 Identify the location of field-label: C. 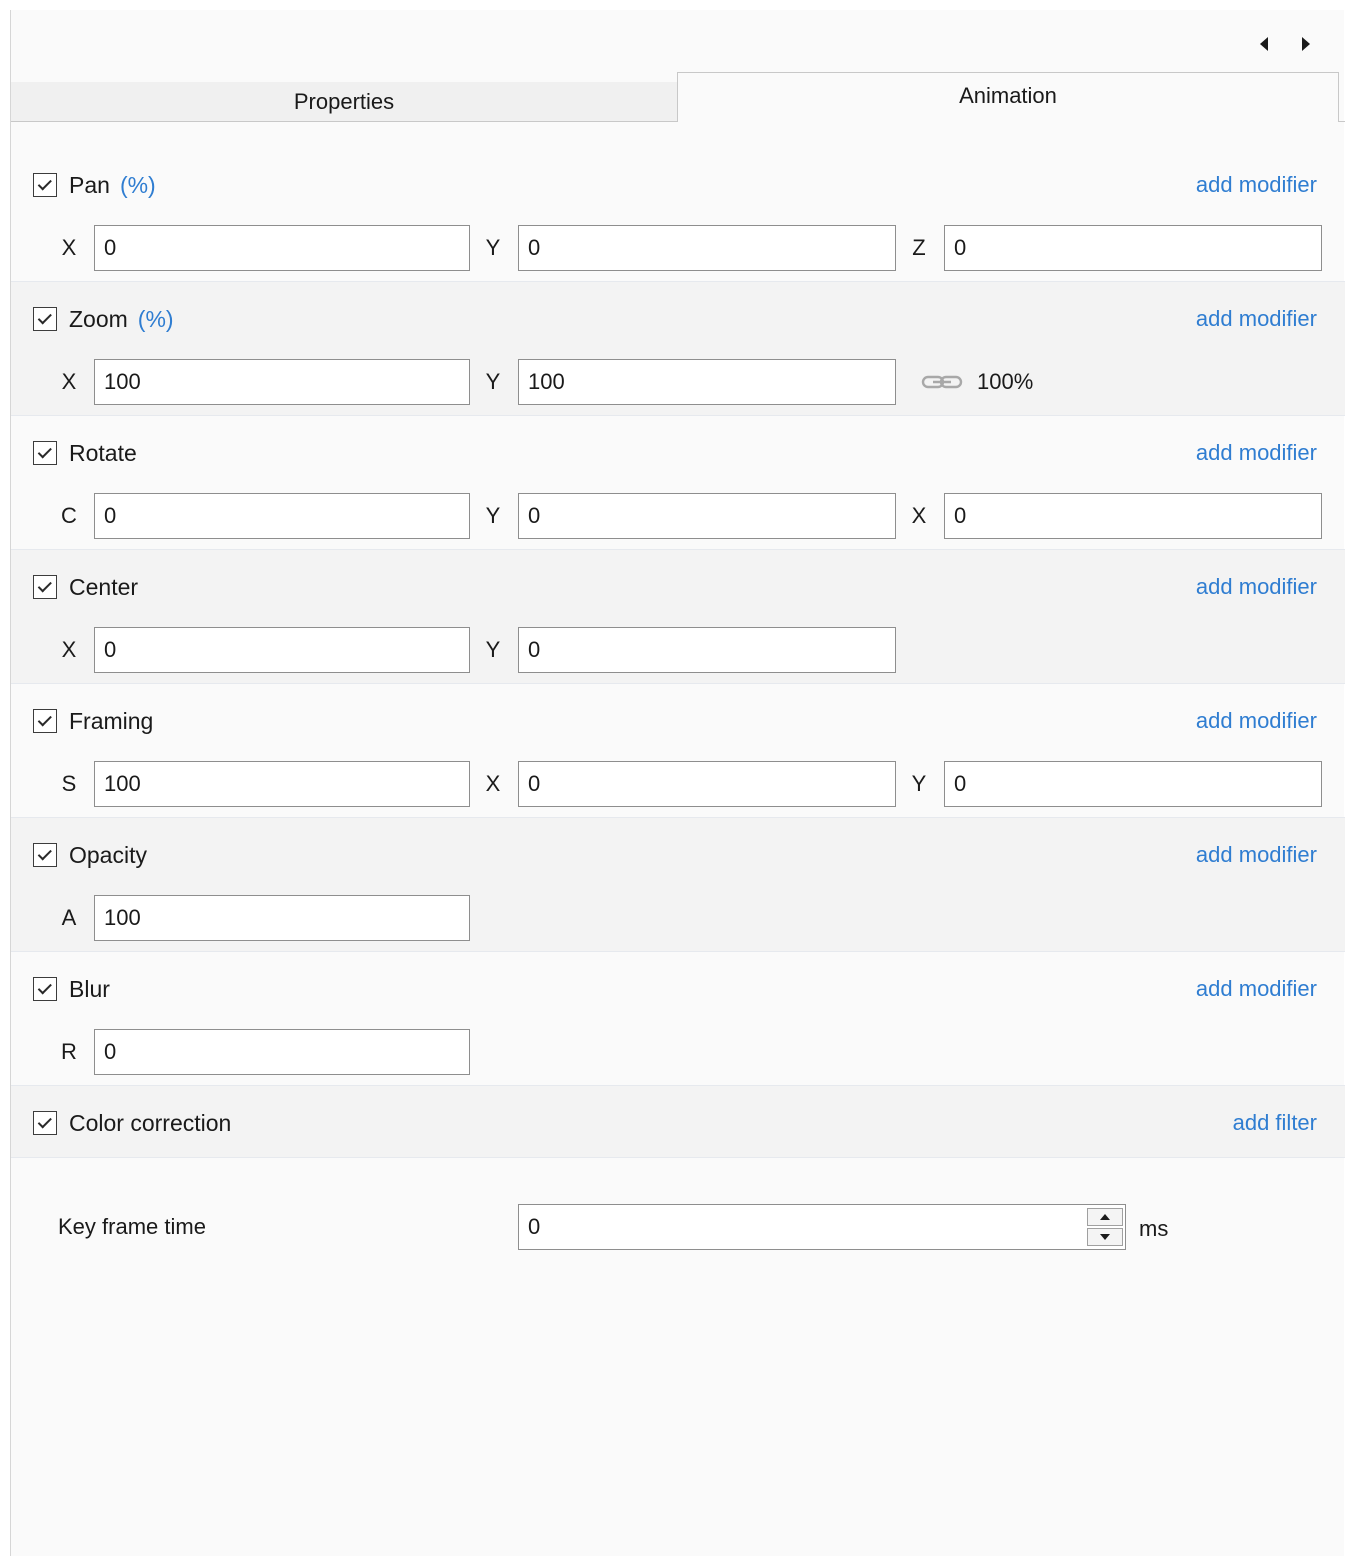
(69, 515).